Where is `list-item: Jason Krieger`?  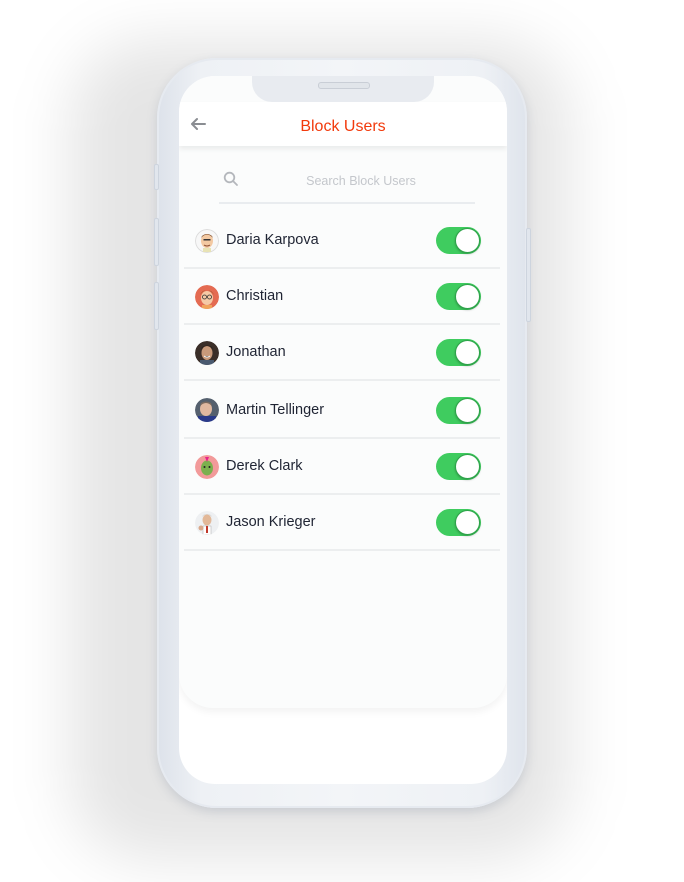
list-item: Jason Krieger is located at coordinates (342, 523).